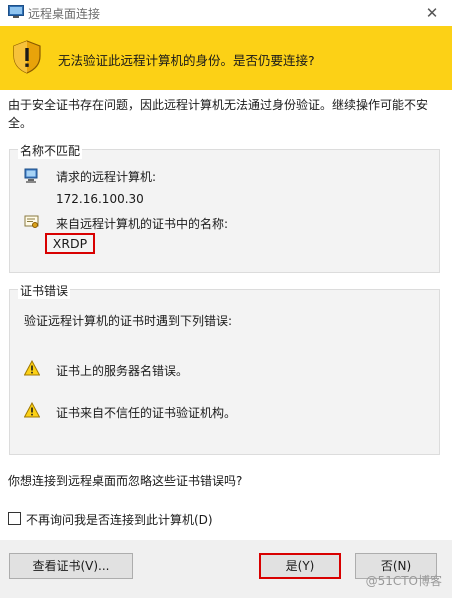 The width and height of the screenshot is (452, 598). I want to click on certificate-name-value: XRDP, so click(70, 243).